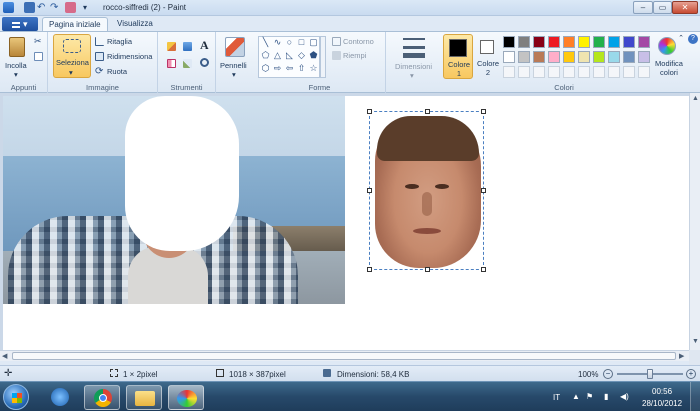  Describe the element at coordinates (186, 397) in the screenshot. I see `taskbar-paint` at that location.